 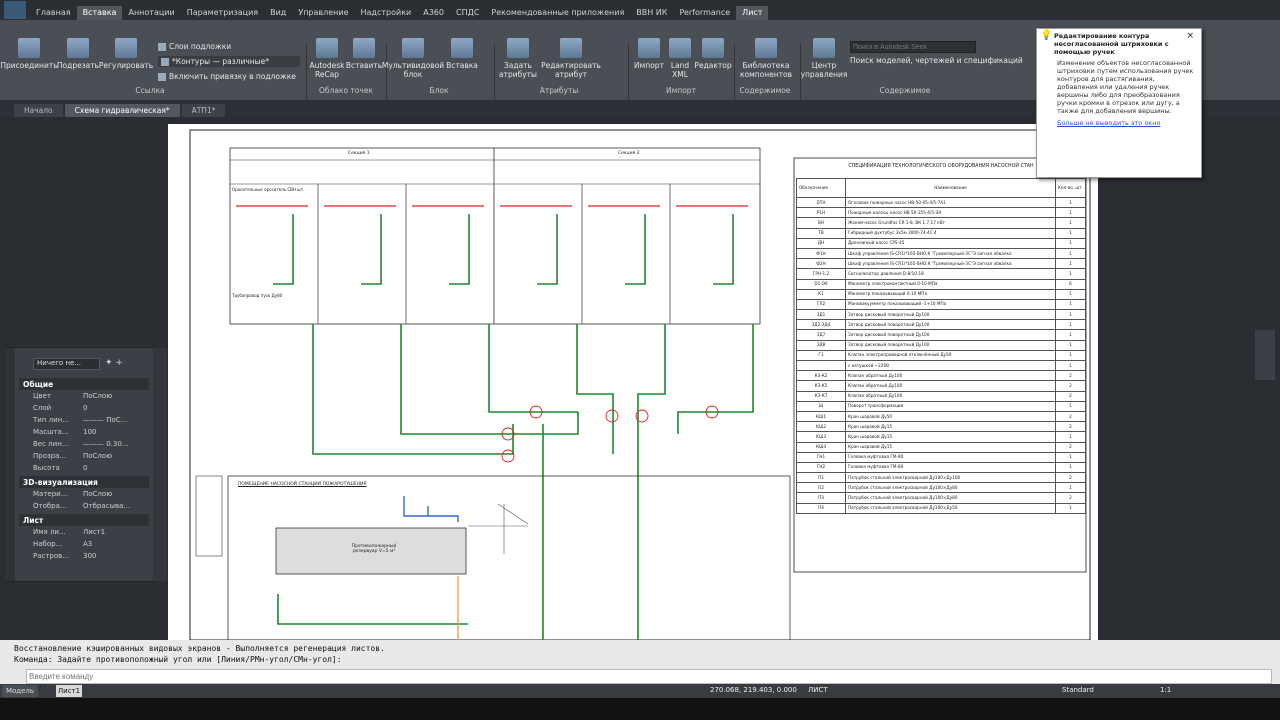 I want to click on tab-performance: Performance, so click(x=704, y=13).